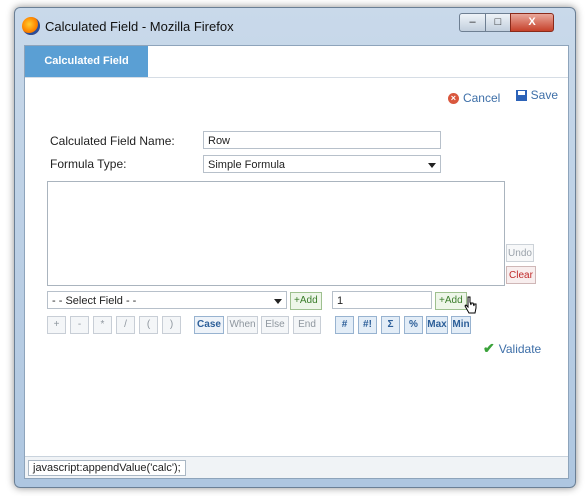 Image resolution: width=587 pixels, height=496 pixels. Describe the element at coordinates (461, 325) in the screenshot. I see `min-button: Min` at that location.